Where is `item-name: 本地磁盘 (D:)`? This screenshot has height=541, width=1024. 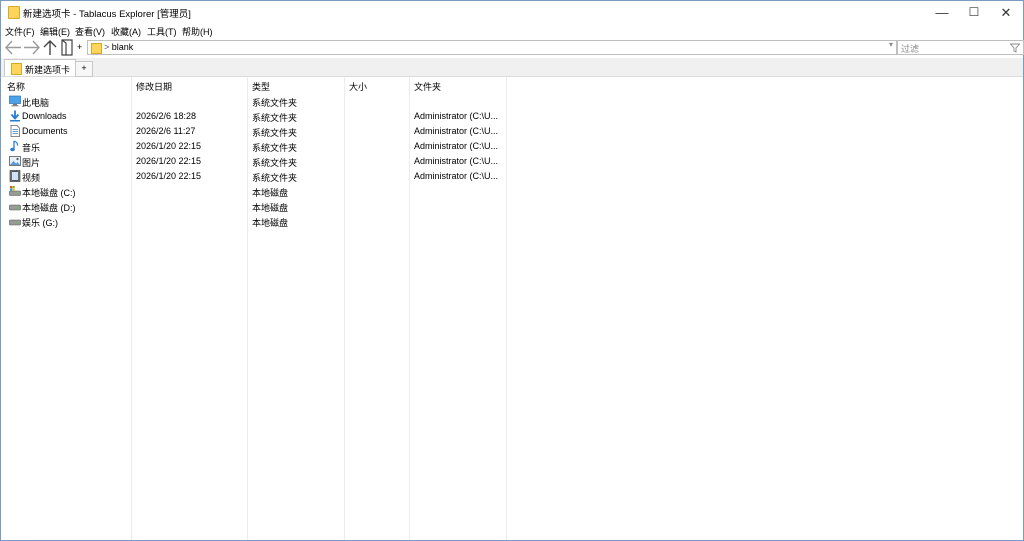
item-name: 本地磁盘 (D:) is located at coordinates (49, 208).